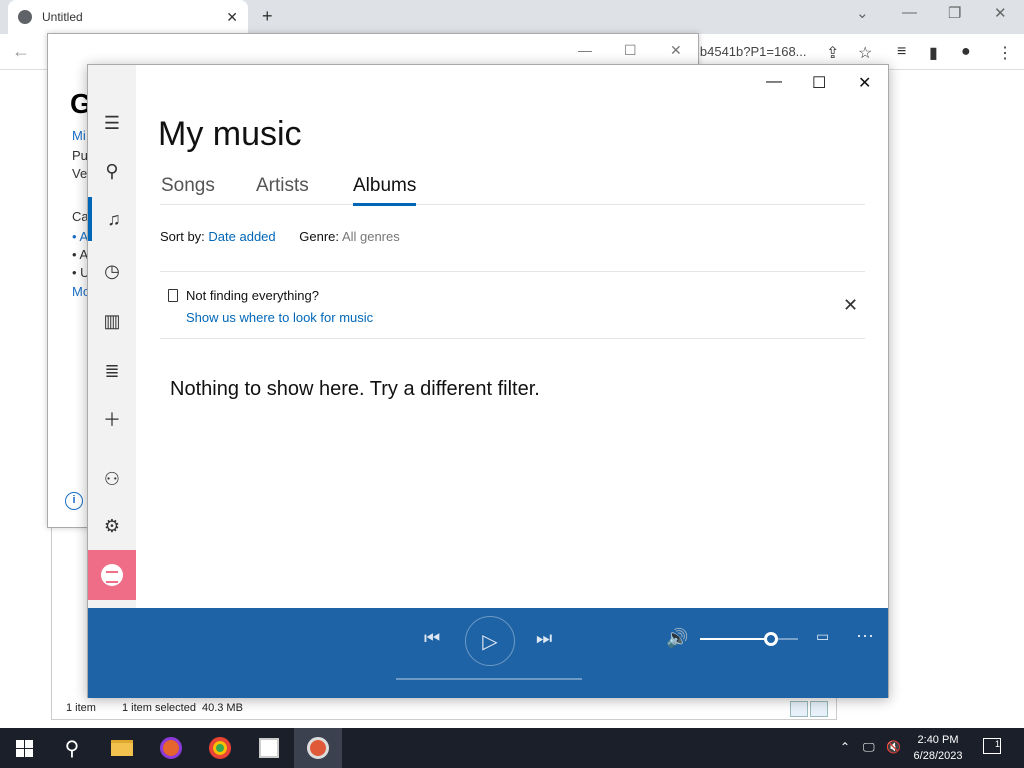  I want to click on play-button: ▷, so click(490, 641).